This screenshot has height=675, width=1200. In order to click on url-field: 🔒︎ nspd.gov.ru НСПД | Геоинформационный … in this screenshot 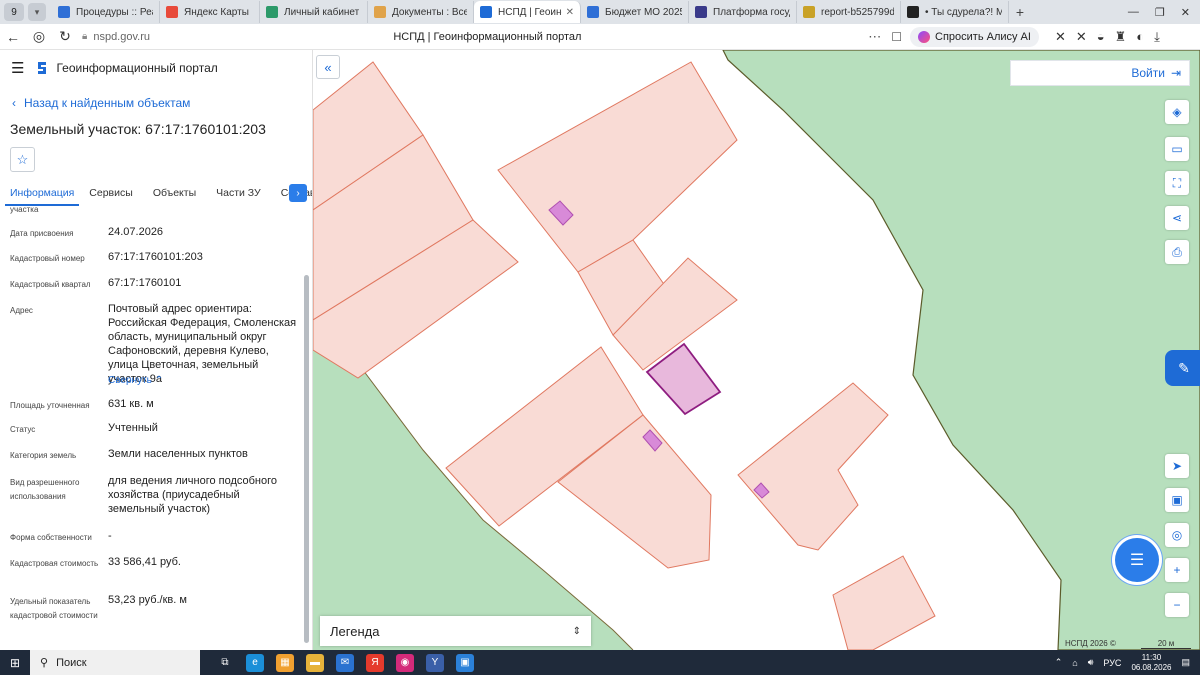, I will do `click(492, 37)`.